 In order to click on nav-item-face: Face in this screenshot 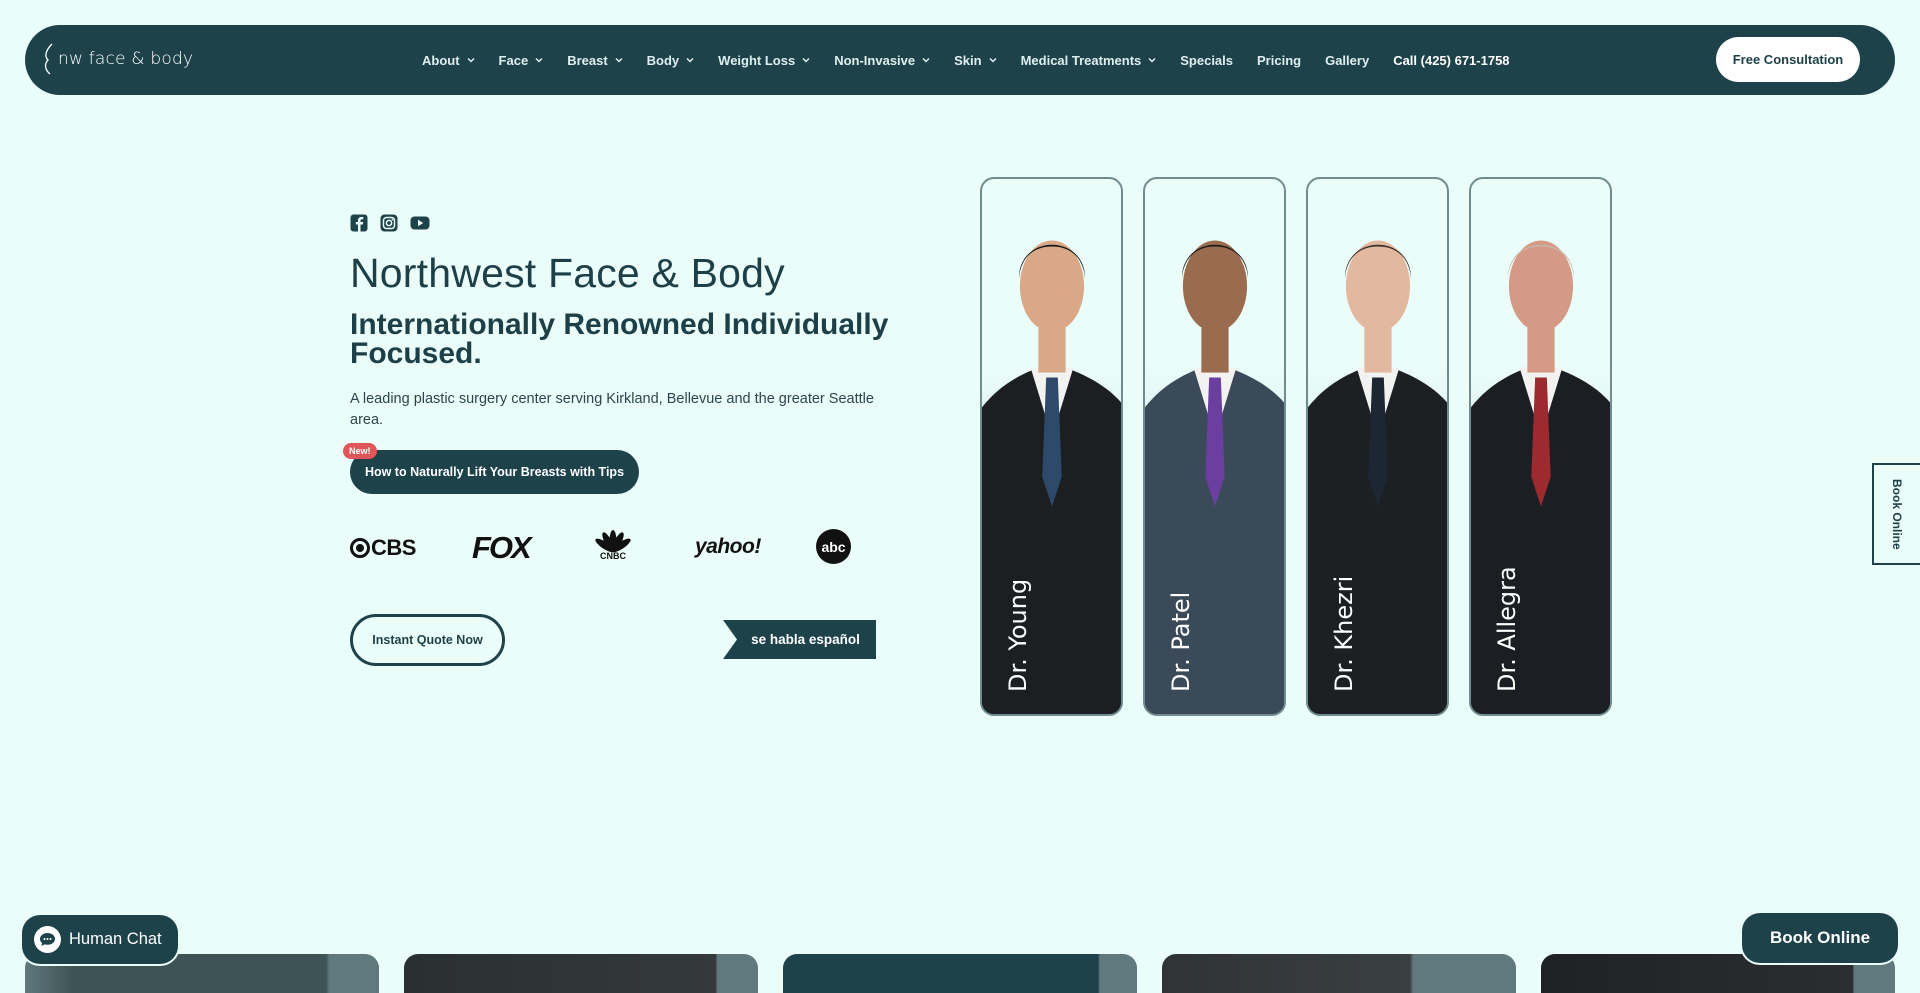, I will do `click(521, 60)`.